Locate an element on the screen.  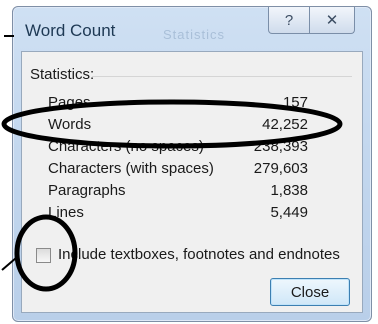
title-watermark-text: Statistics is located at coordinates (194, 34).